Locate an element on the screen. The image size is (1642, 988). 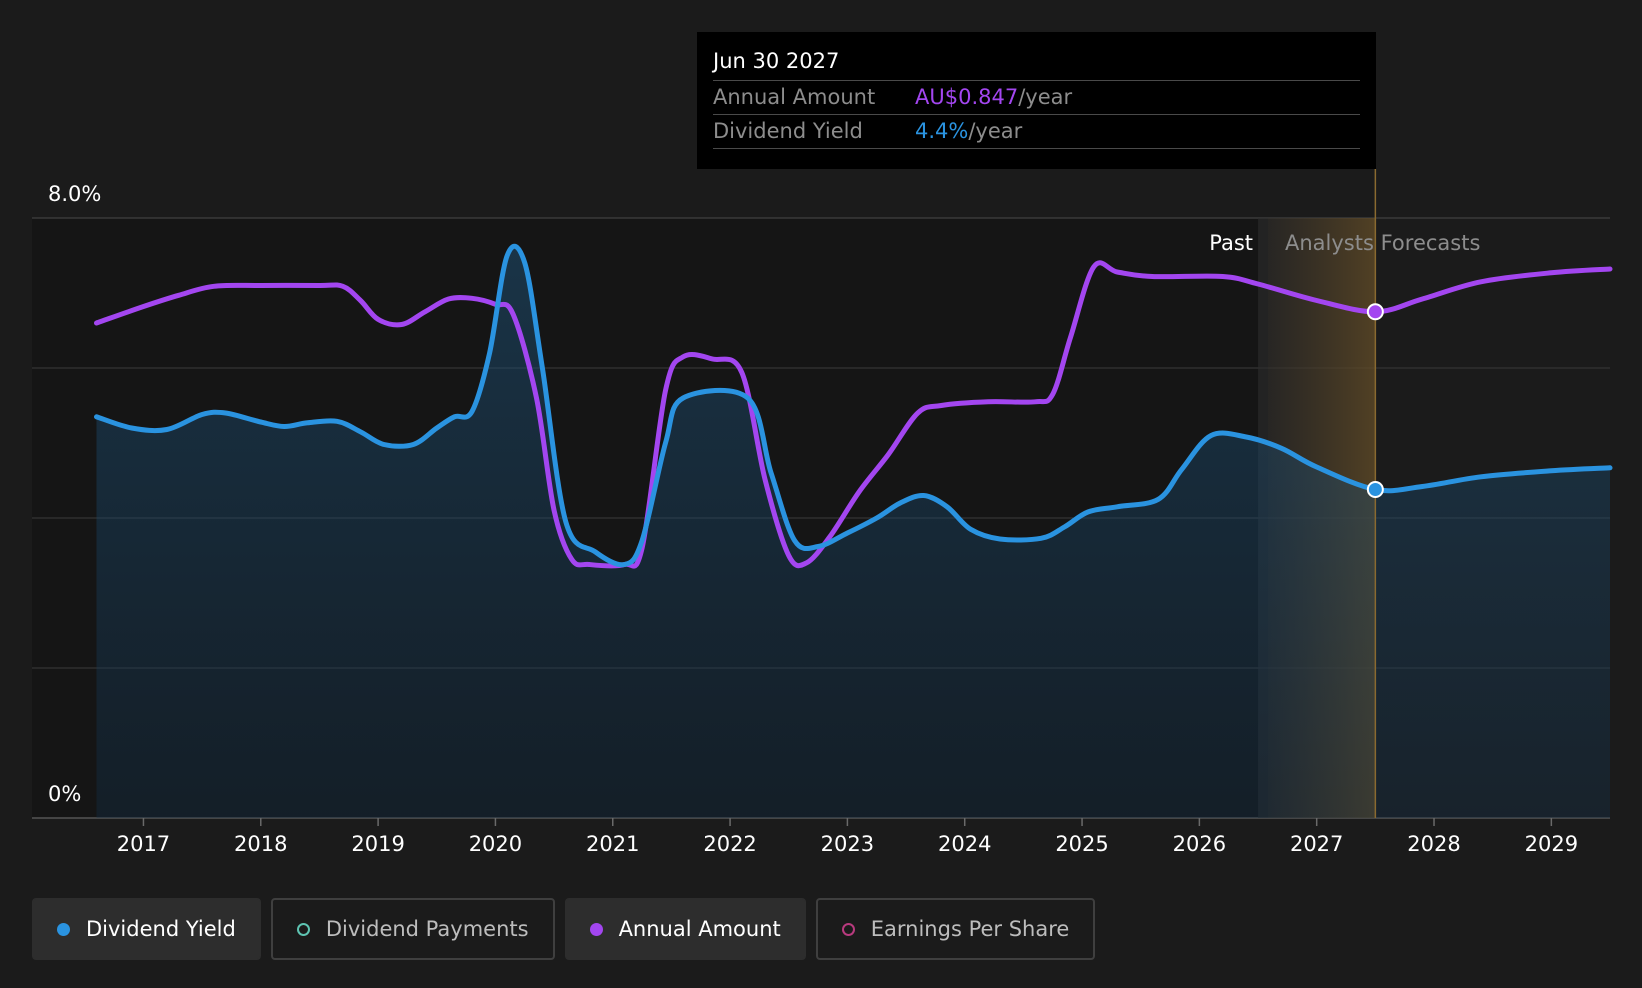
tooltip-row-annual-amount: Annual Amount AU$0.847 /year is located at coordinates (1036, 97).